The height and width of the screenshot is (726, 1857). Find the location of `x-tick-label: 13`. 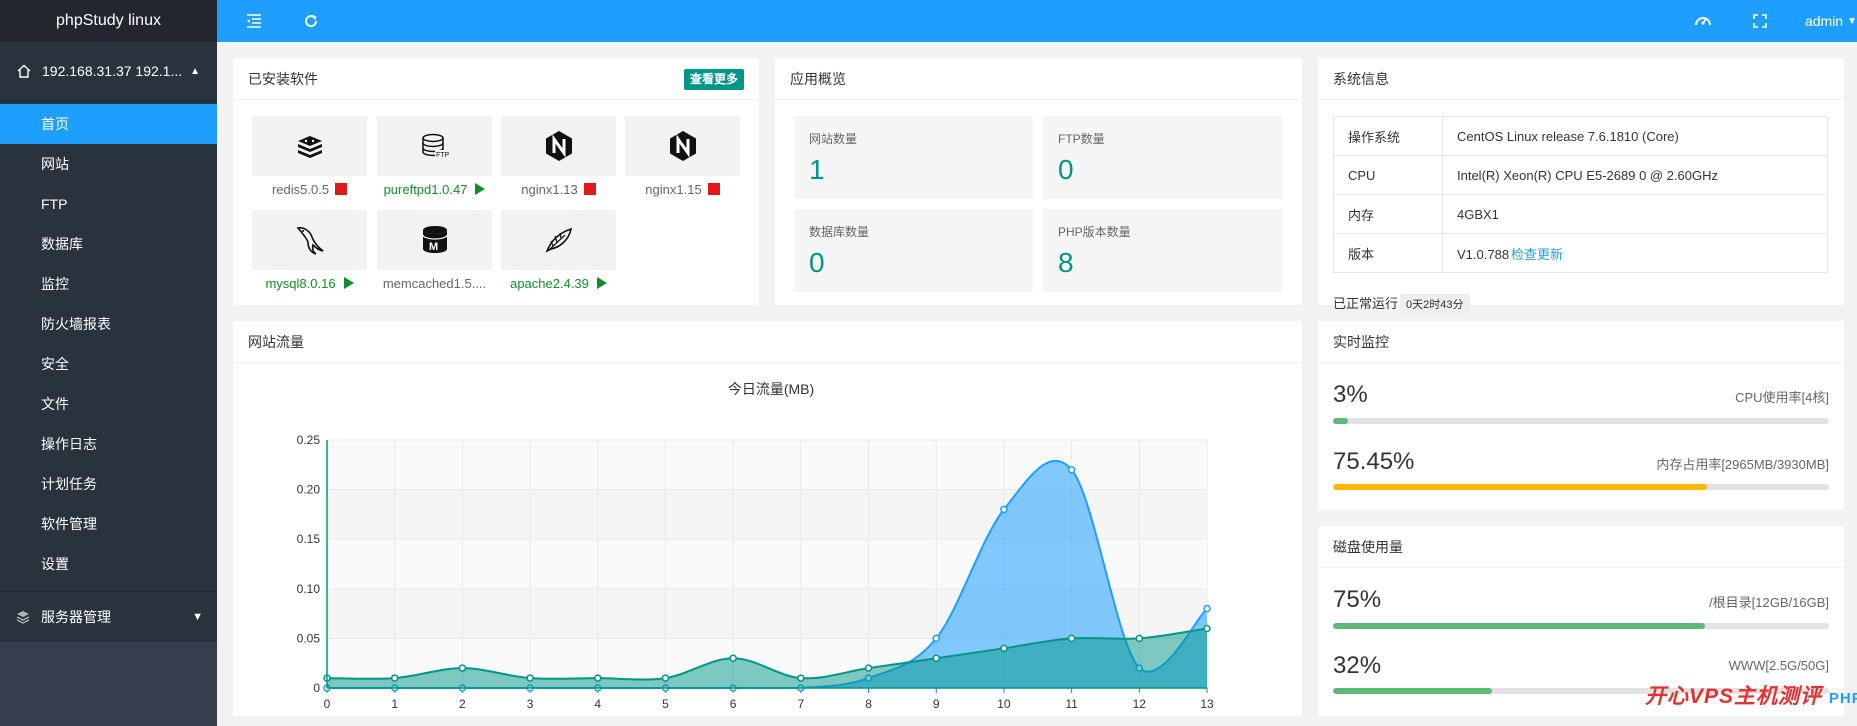

x-tick-label: 13 is located at coordinates (1207, 704).